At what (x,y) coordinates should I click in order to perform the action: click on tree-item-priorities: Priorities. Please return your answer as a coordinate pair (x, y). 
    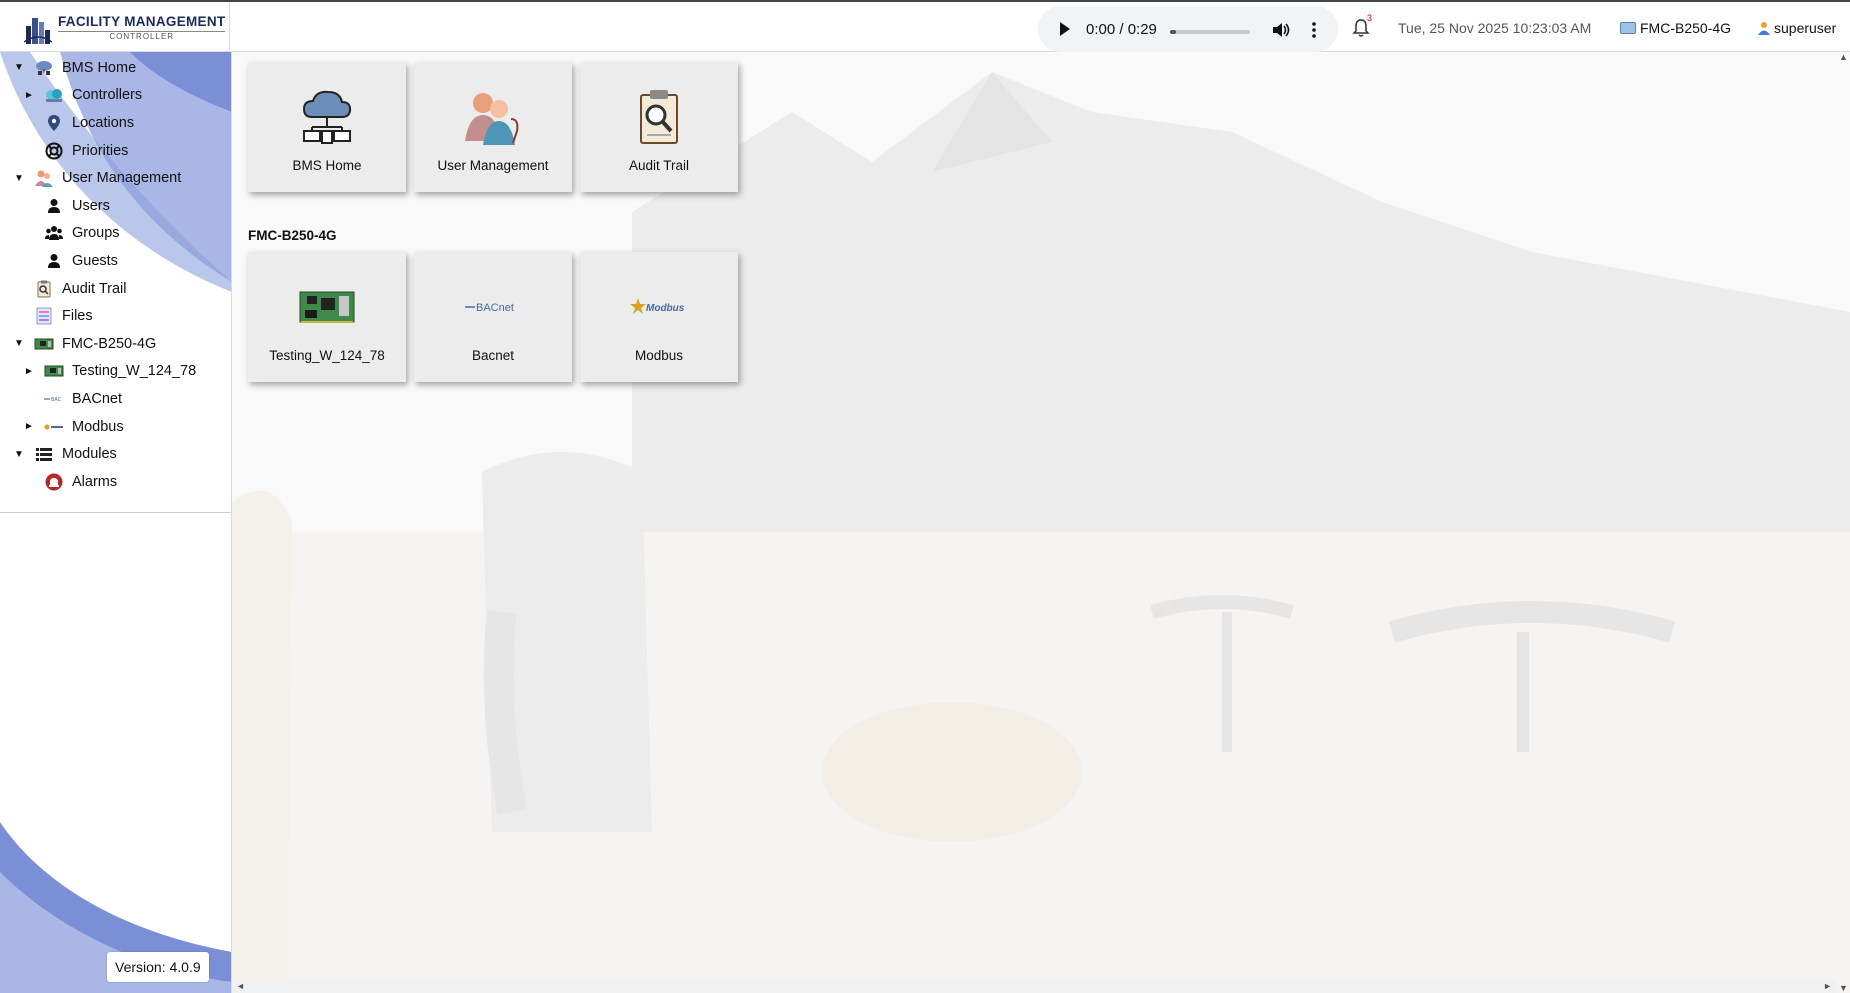
    Looking at the image, I should click on (115, 151).